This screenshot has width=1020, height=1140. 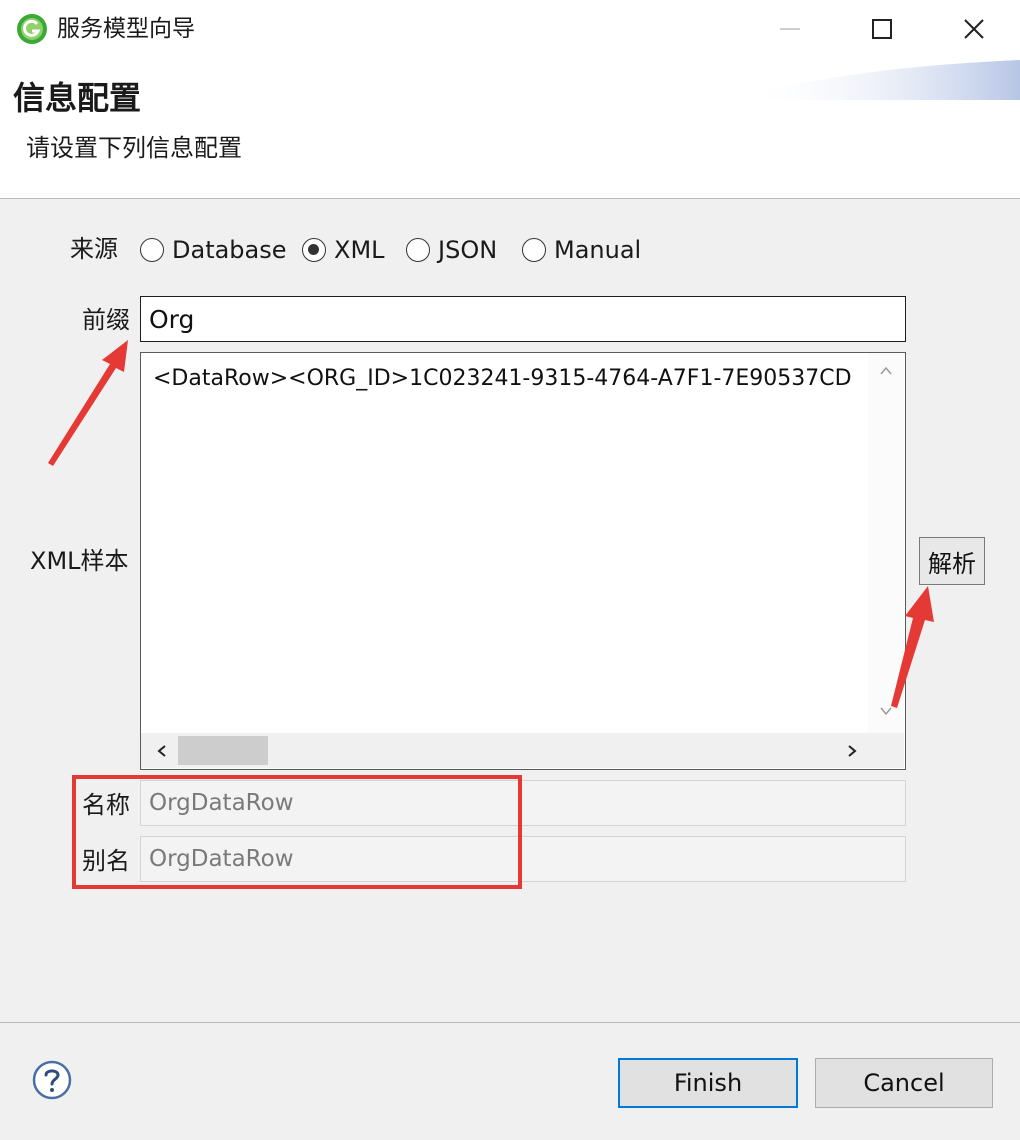 I want to click on minimize-icon, so click(x=790, y=29).